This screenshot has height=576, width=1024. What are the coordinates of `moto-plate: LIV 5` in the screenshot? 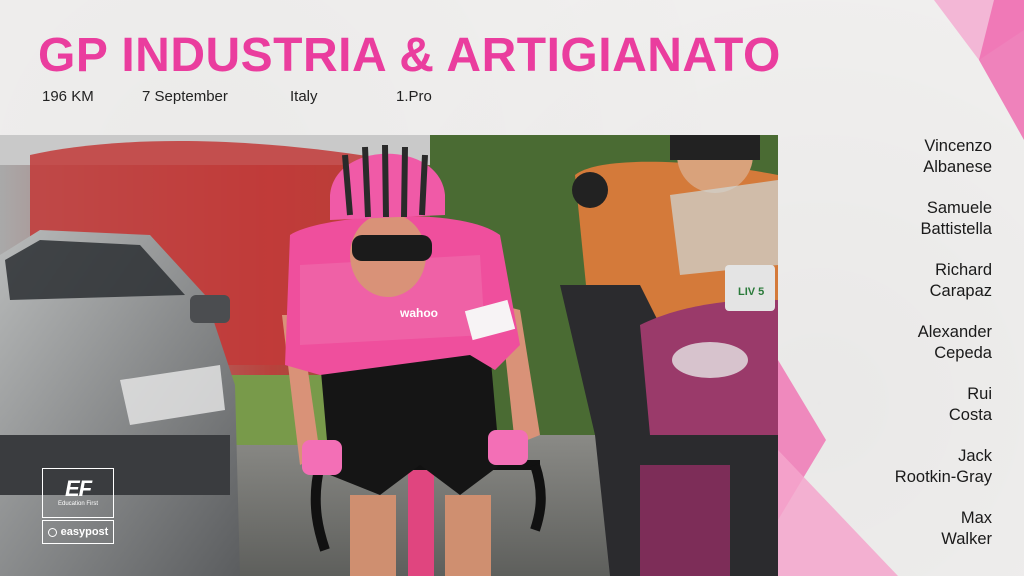 It's located at (751, 292).